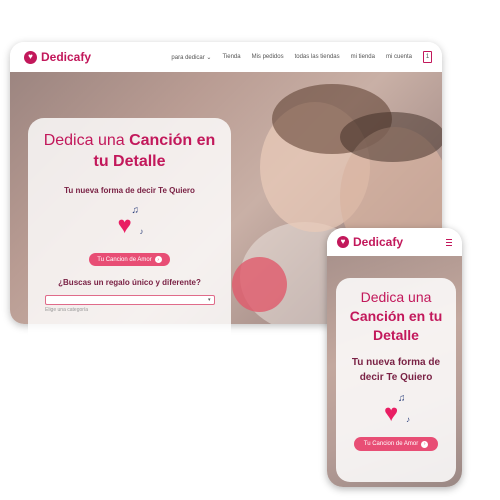  I want to click on gift-question: ¿Buscas un regalo único y diferente?, so click(129, 282).